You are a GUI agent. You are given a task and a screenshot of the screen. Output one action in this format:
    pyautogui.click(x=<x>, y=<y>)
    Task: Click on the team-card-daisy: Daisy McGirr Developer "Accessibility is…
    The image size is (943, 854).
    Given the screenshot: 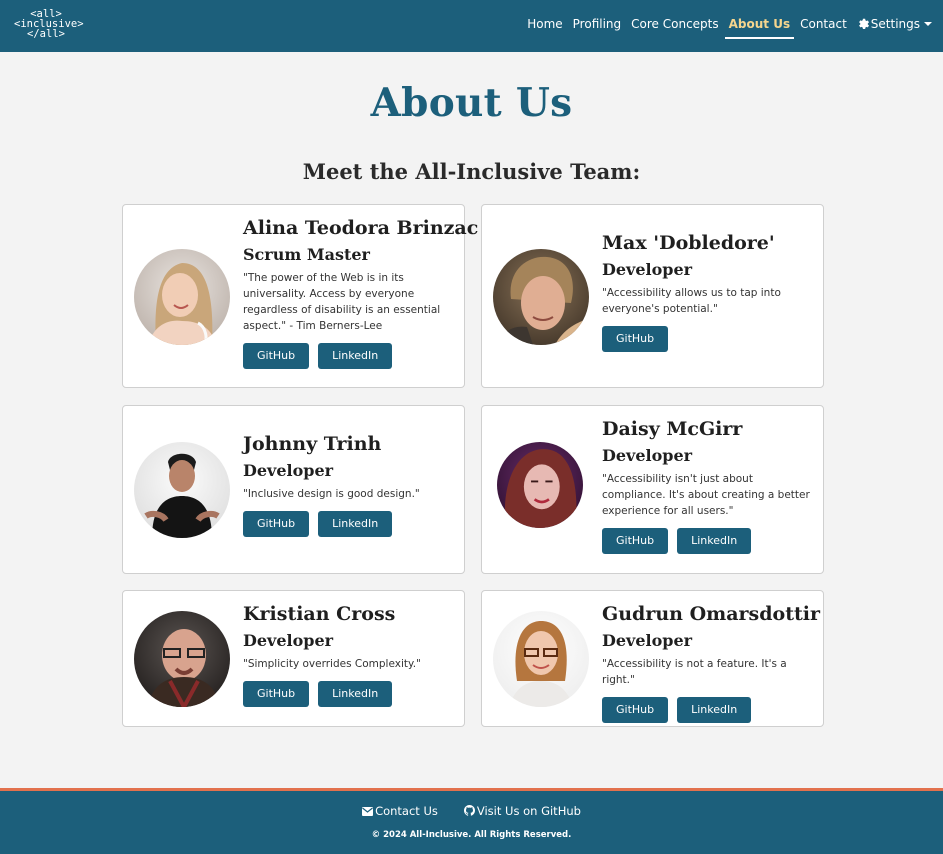 What is the action you would take?
    pyautogui.click(x=652, y=489)
    